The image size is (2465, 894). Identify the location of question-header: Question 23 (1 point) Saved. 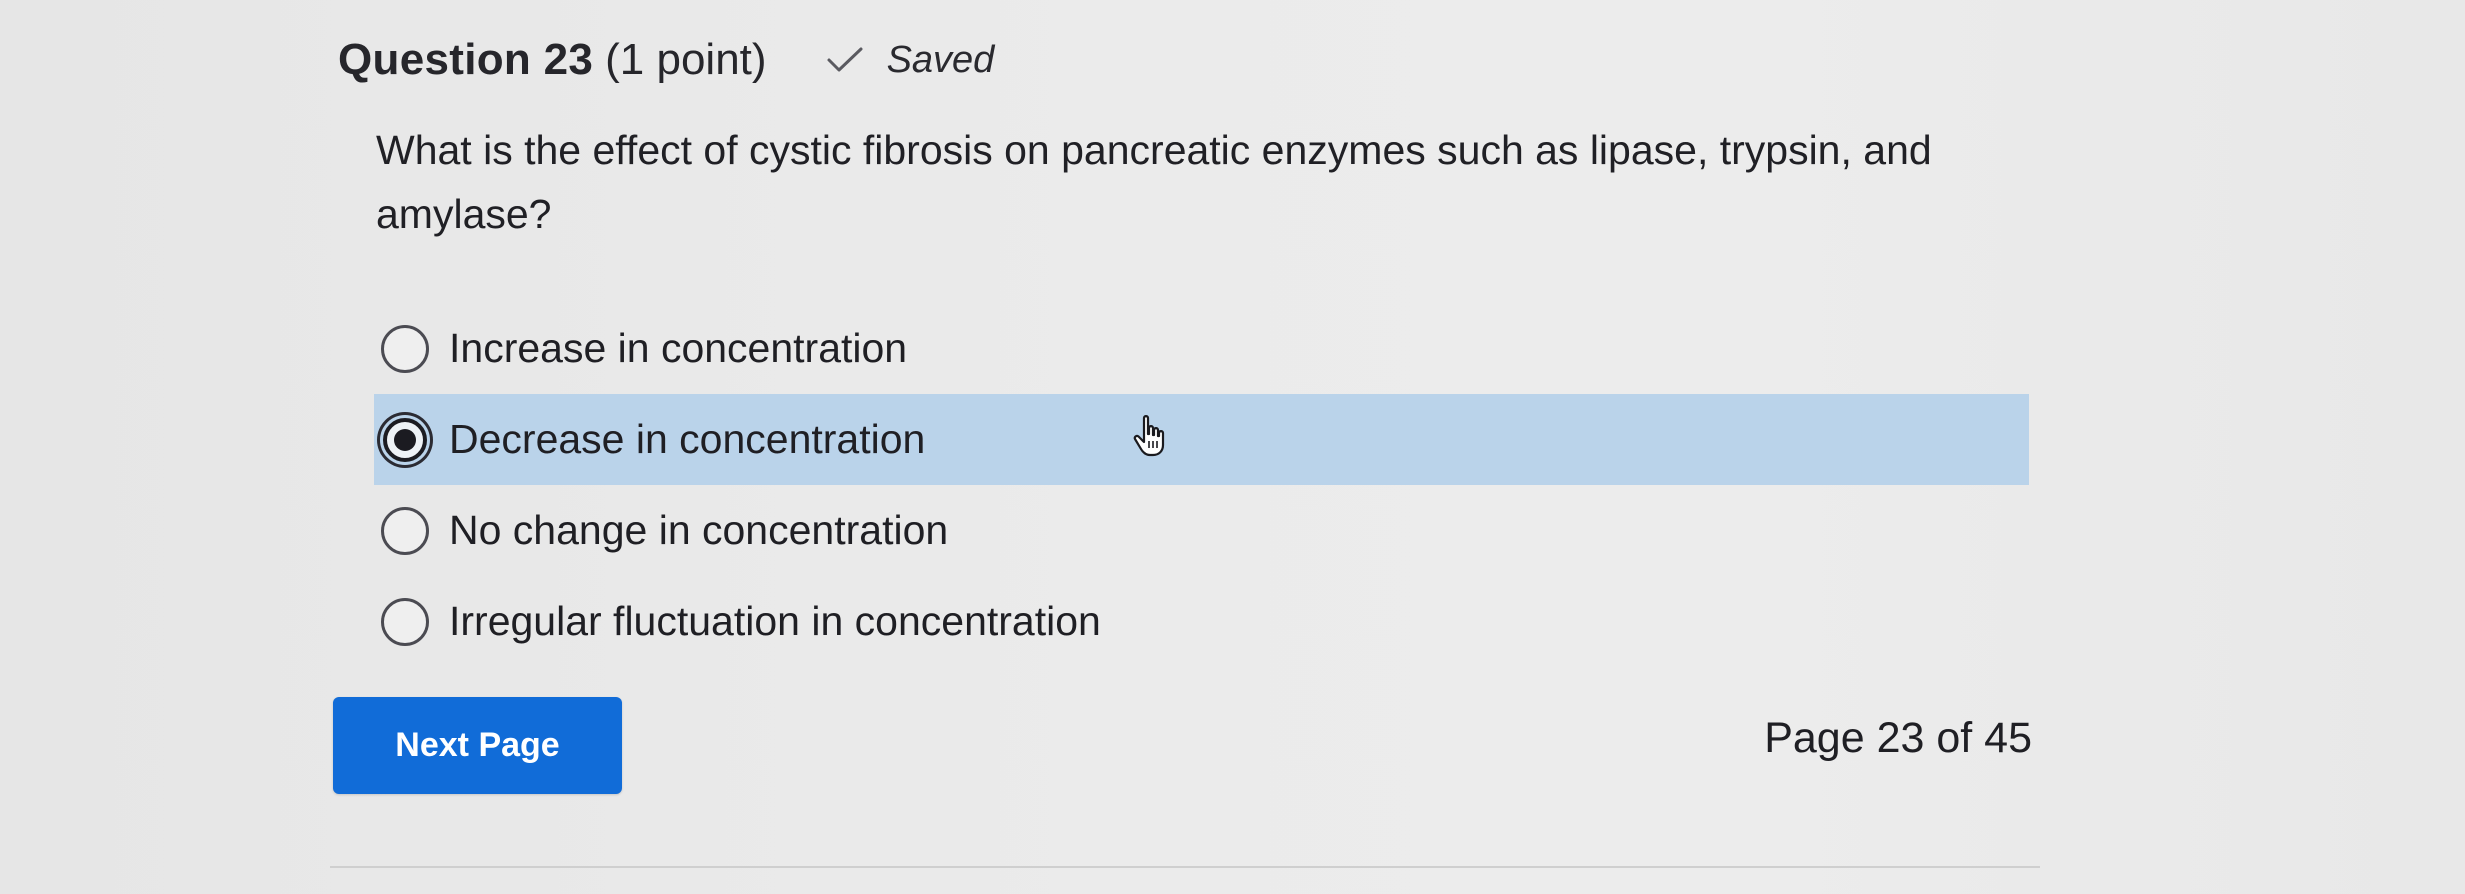
(666, 60).